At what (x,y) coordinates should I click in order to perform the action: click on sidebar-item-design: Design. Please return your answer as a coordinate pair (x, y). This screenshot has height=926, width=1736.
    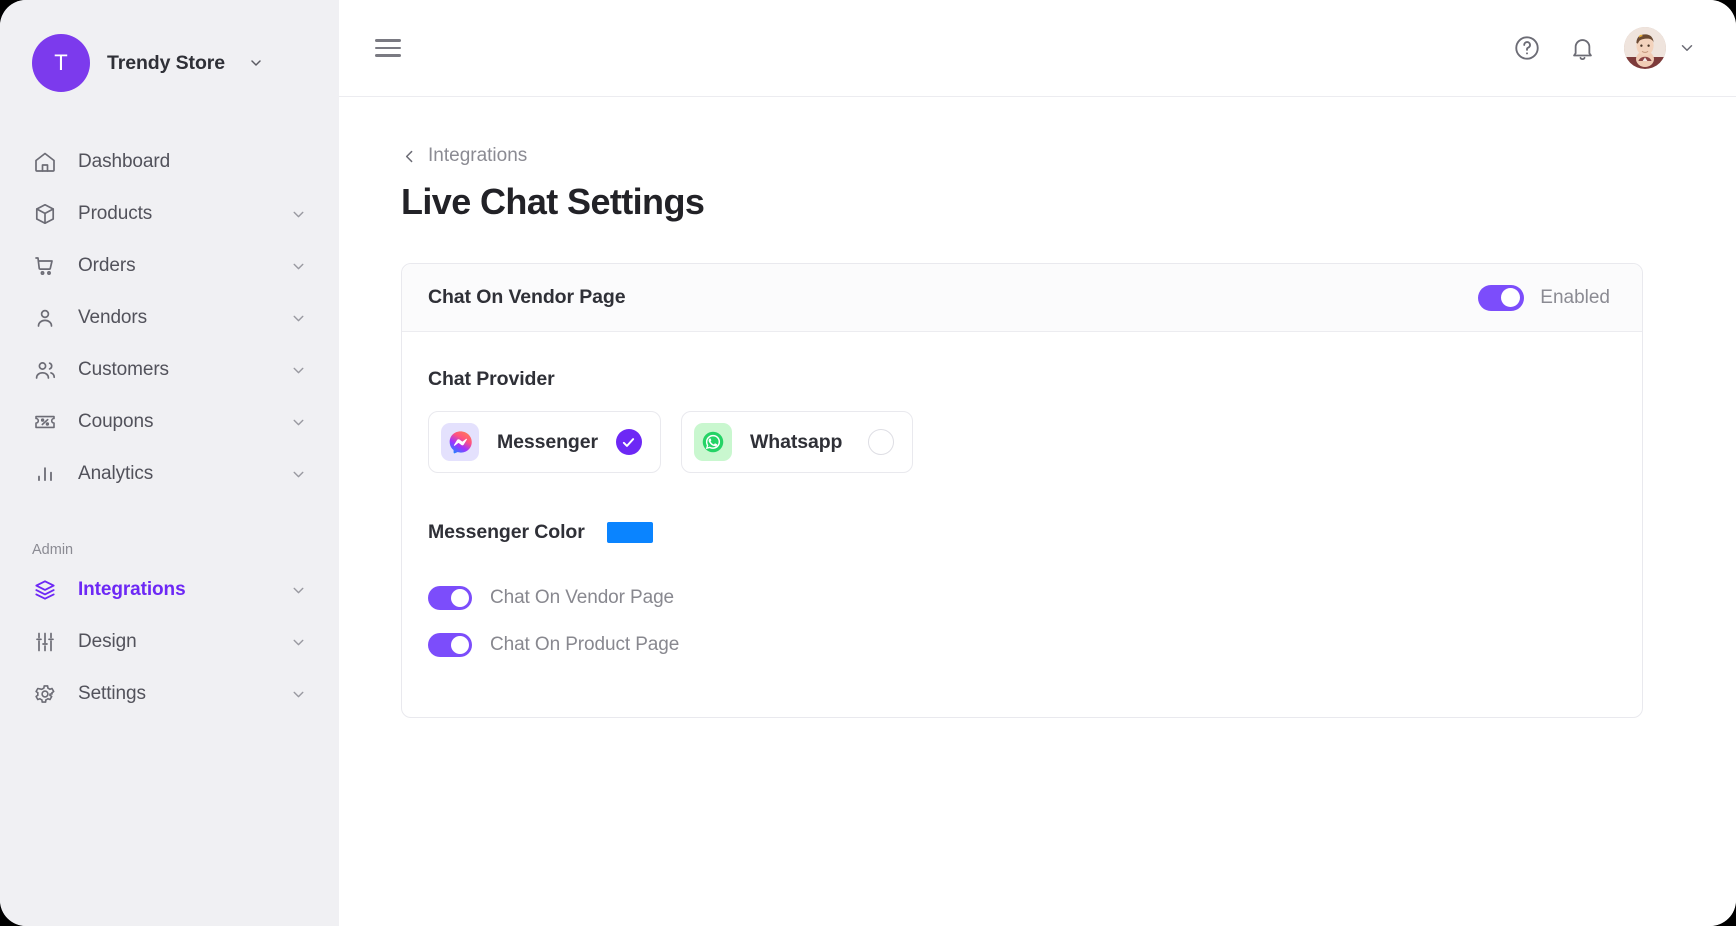
    Looking at the image, I should click on (169, 642).